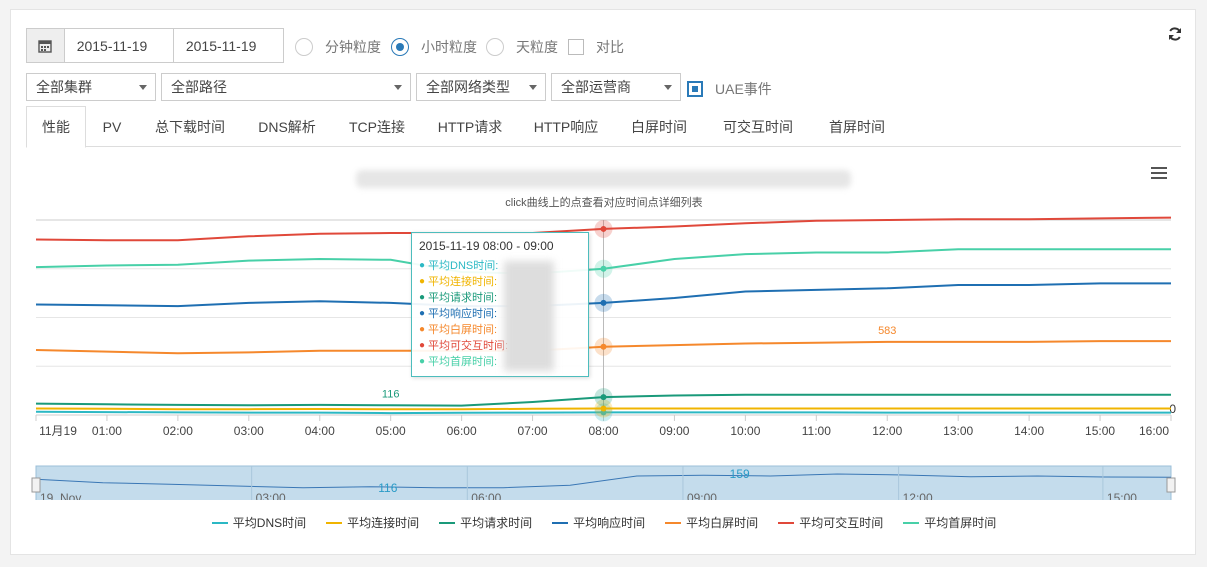 The image size is (1207, 567). I want to click on x-tick-label: 08:00, so click(603, 431).